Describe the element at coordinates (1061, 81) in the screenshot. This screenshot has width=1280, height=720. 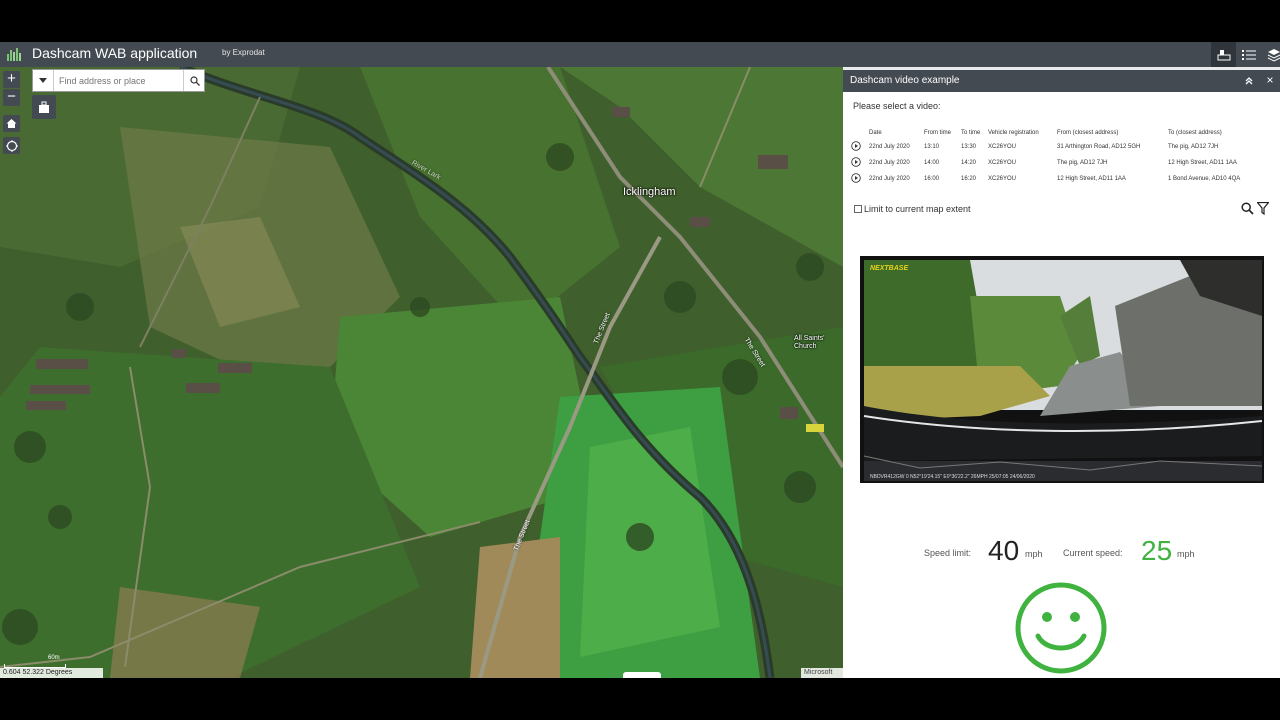
I see `panel-header: Dashcam video example ×` at that location.